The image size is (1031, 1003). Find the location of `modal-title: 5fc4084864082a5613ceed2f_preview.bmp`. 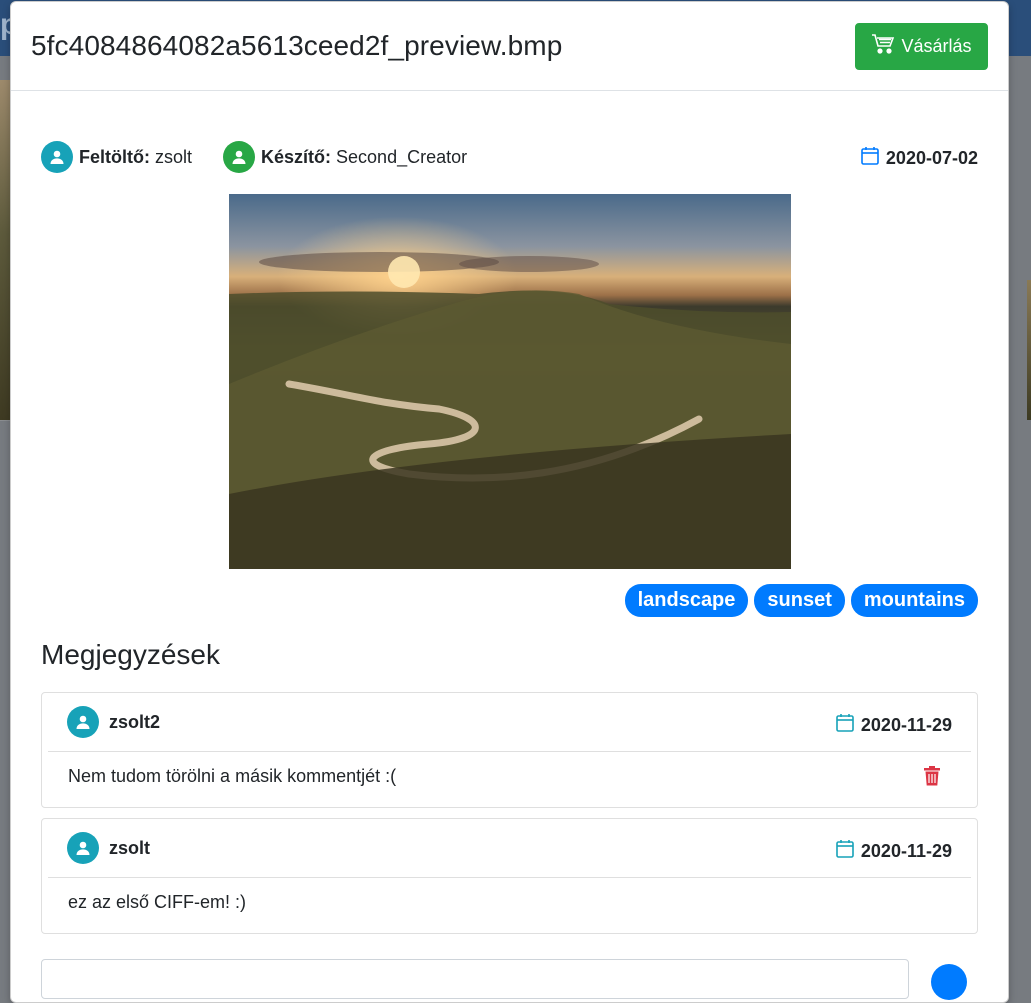

modal-title: 5fc4084864082a5613ceed2f_preview.bmp is located at coordinates (297, 45).